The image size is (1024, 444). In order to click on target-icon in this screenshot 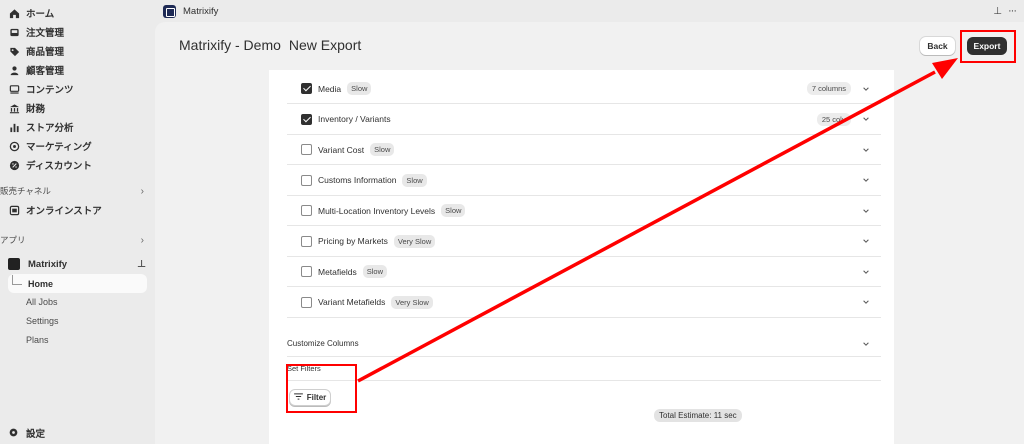, I will do `click(14, 146)`.